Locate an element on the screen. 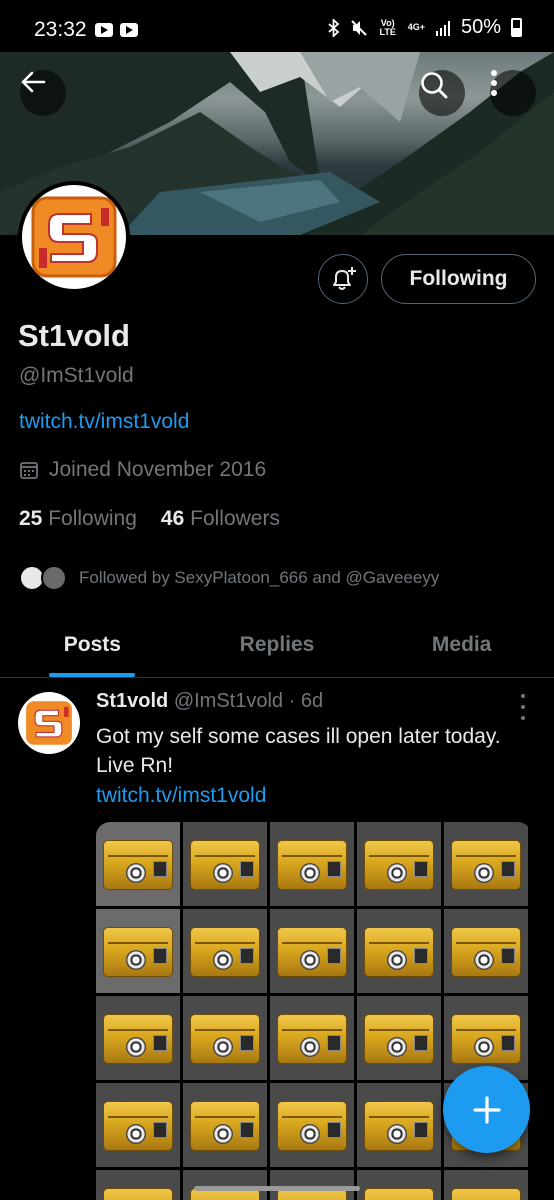 Image resolution: width=554 pixels, height=1200 pixels. profile-tabs: Posts Replies Media is located at coordinates (277, 645).